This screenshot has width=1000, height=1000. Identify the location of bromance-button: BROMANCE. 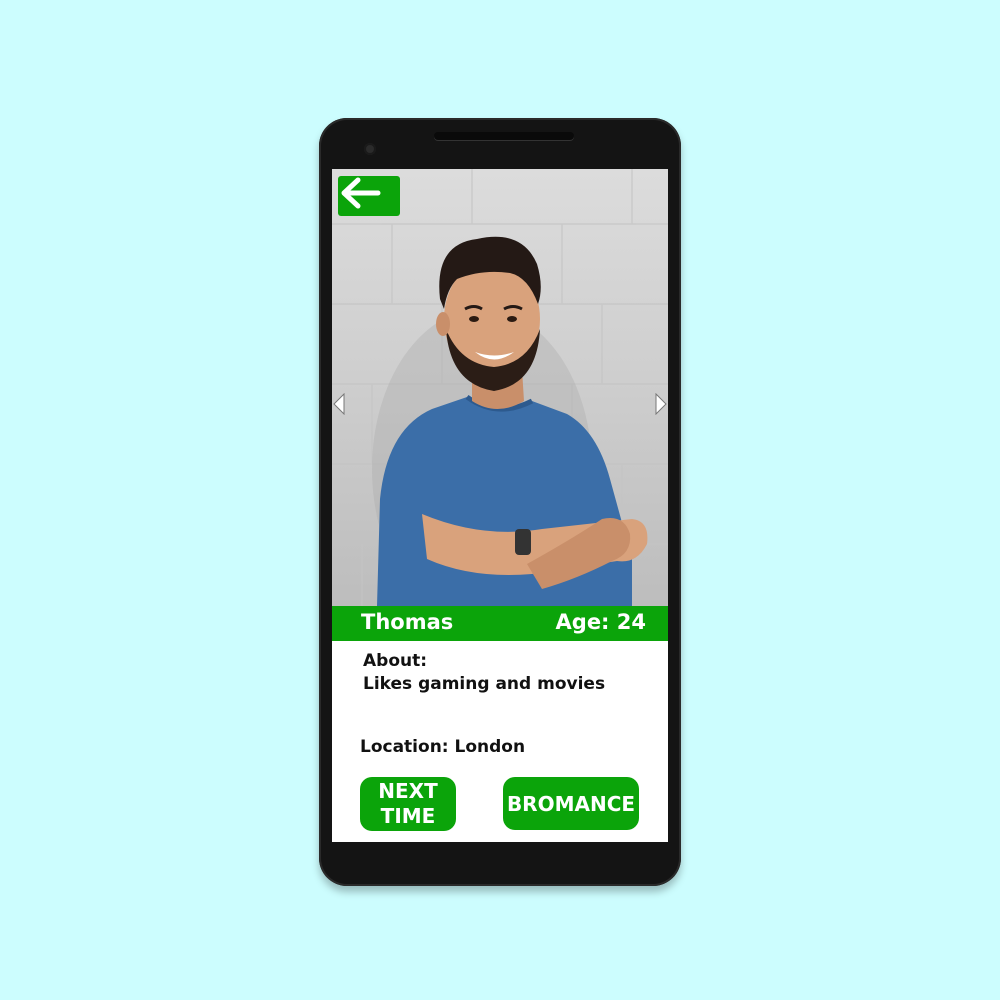
(571, 803).